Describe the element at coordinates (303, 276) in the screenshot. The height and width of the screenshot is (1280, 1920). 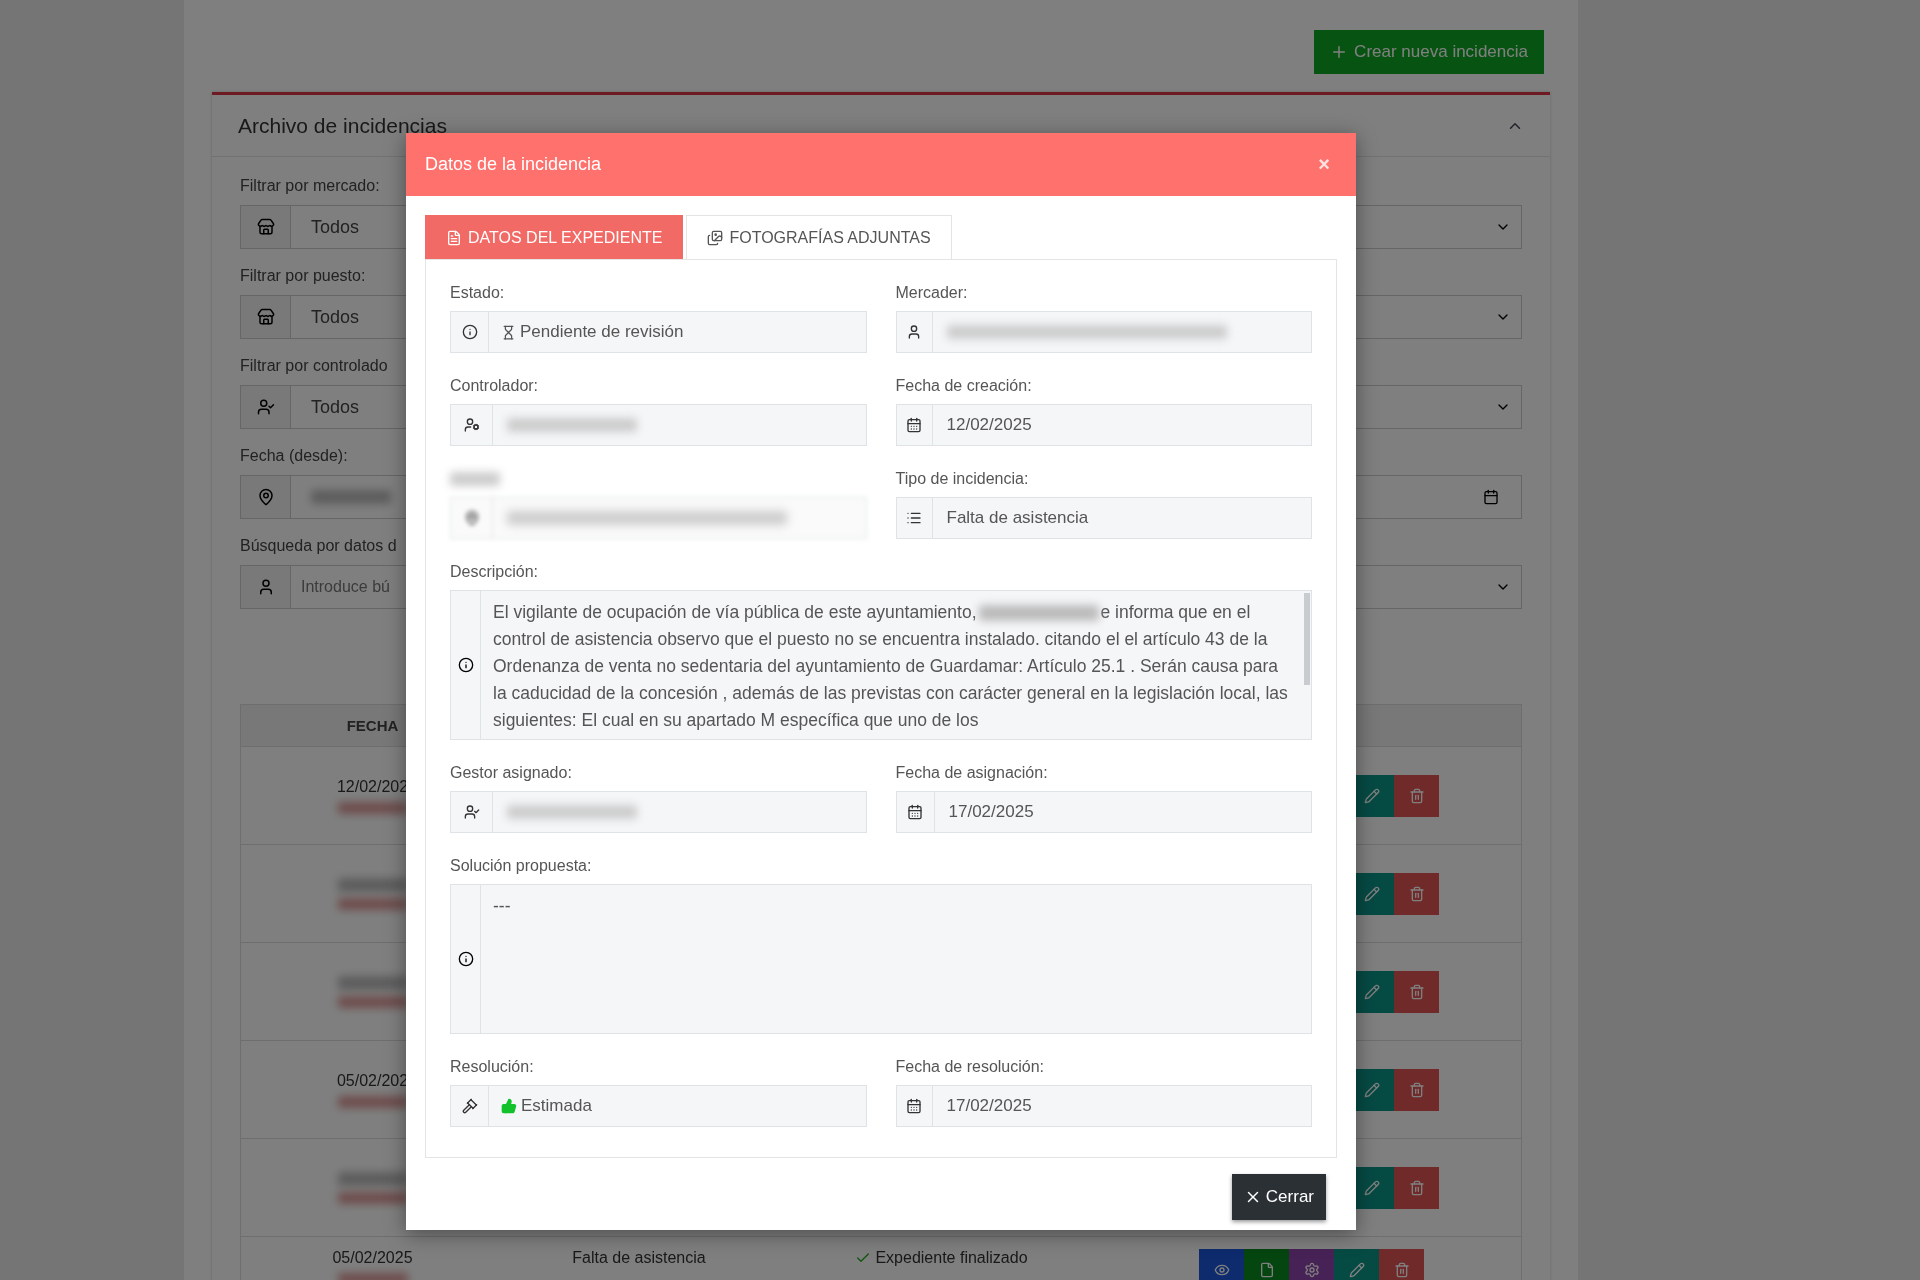
I see `filter-label: Filtrar por puesto:` at that location.